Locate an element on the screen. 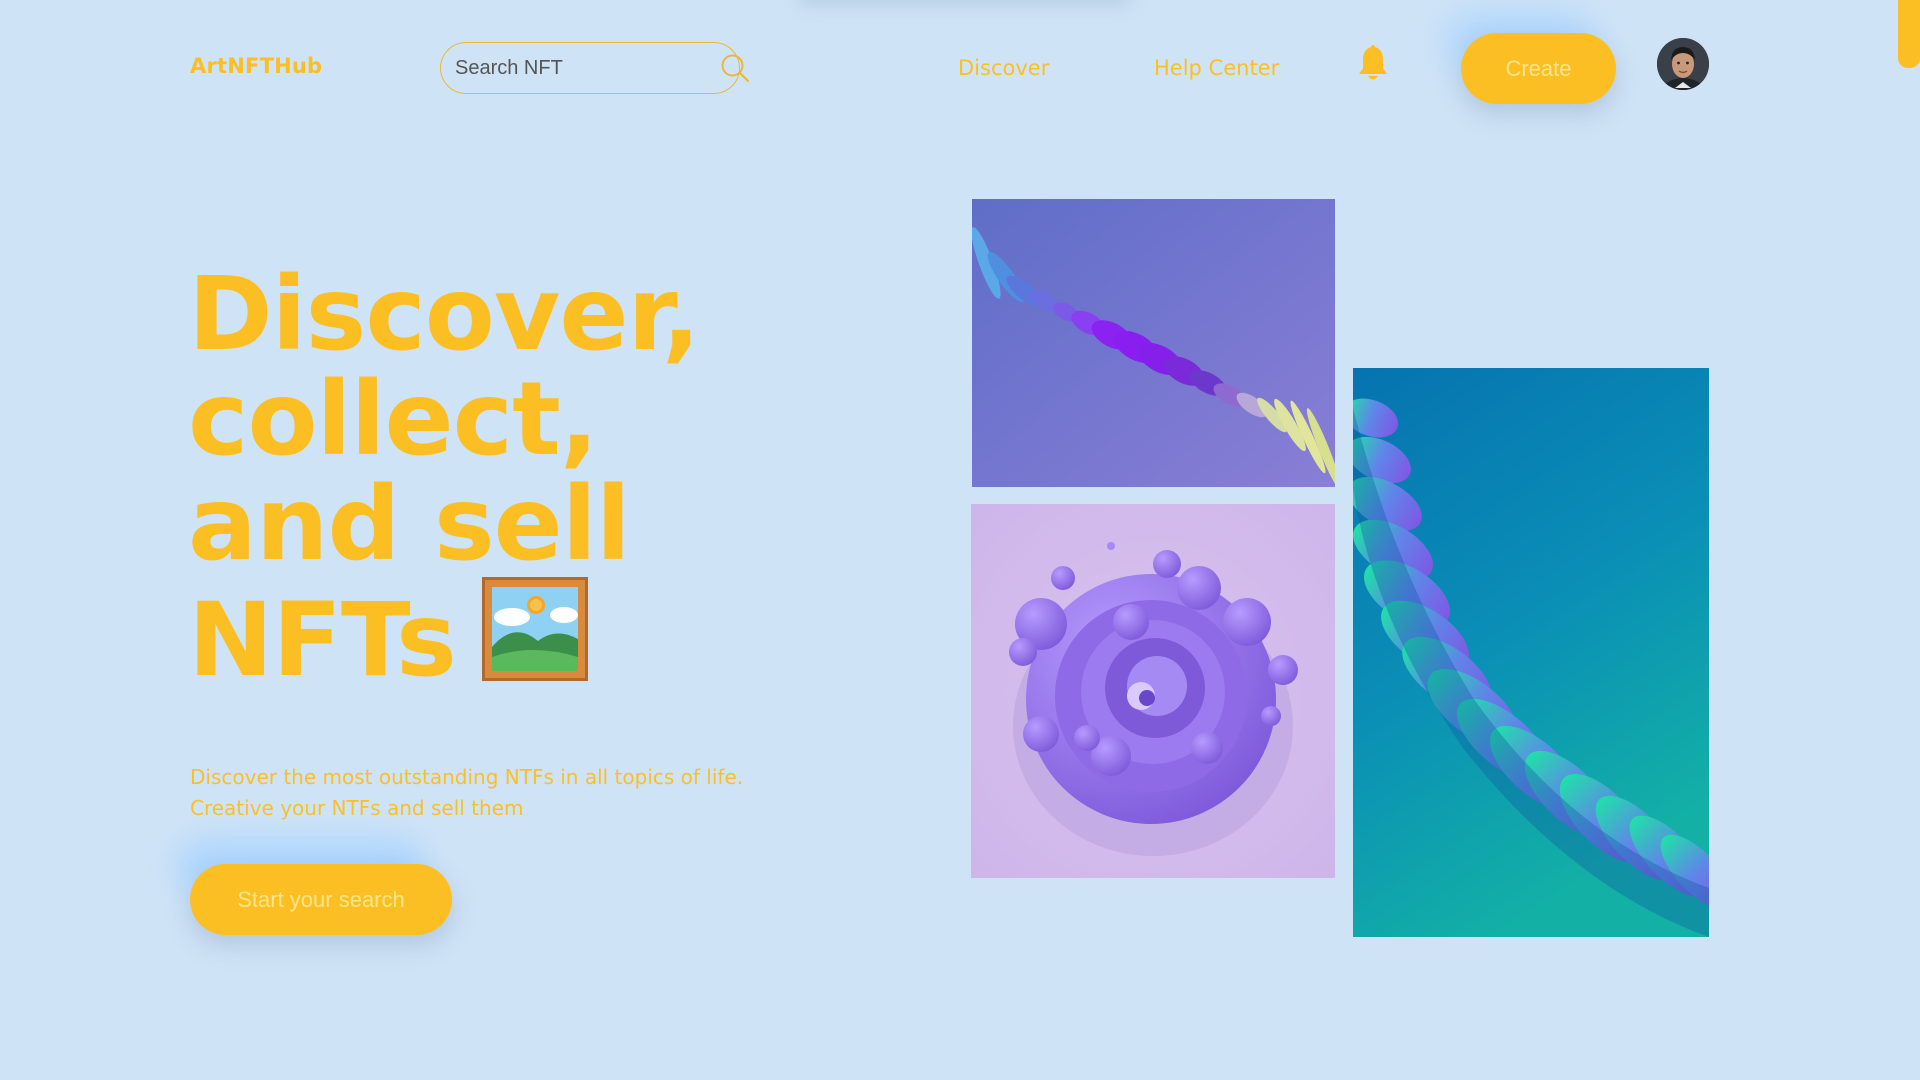  start-search-button: Start your search is located at coordinates (321, 899).